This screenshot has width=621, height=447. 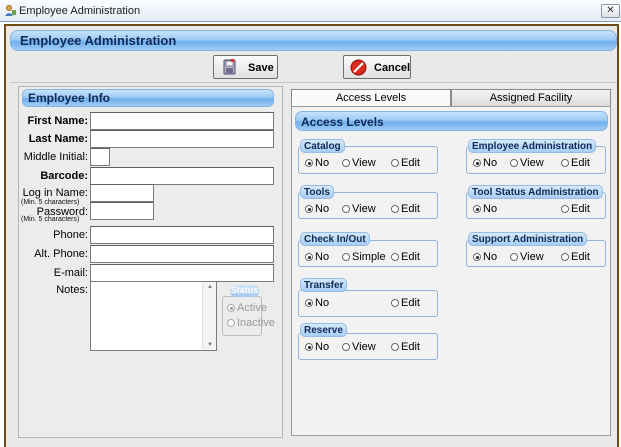 I want to click on catalog-view-label: View, so click(x=364, y=163).